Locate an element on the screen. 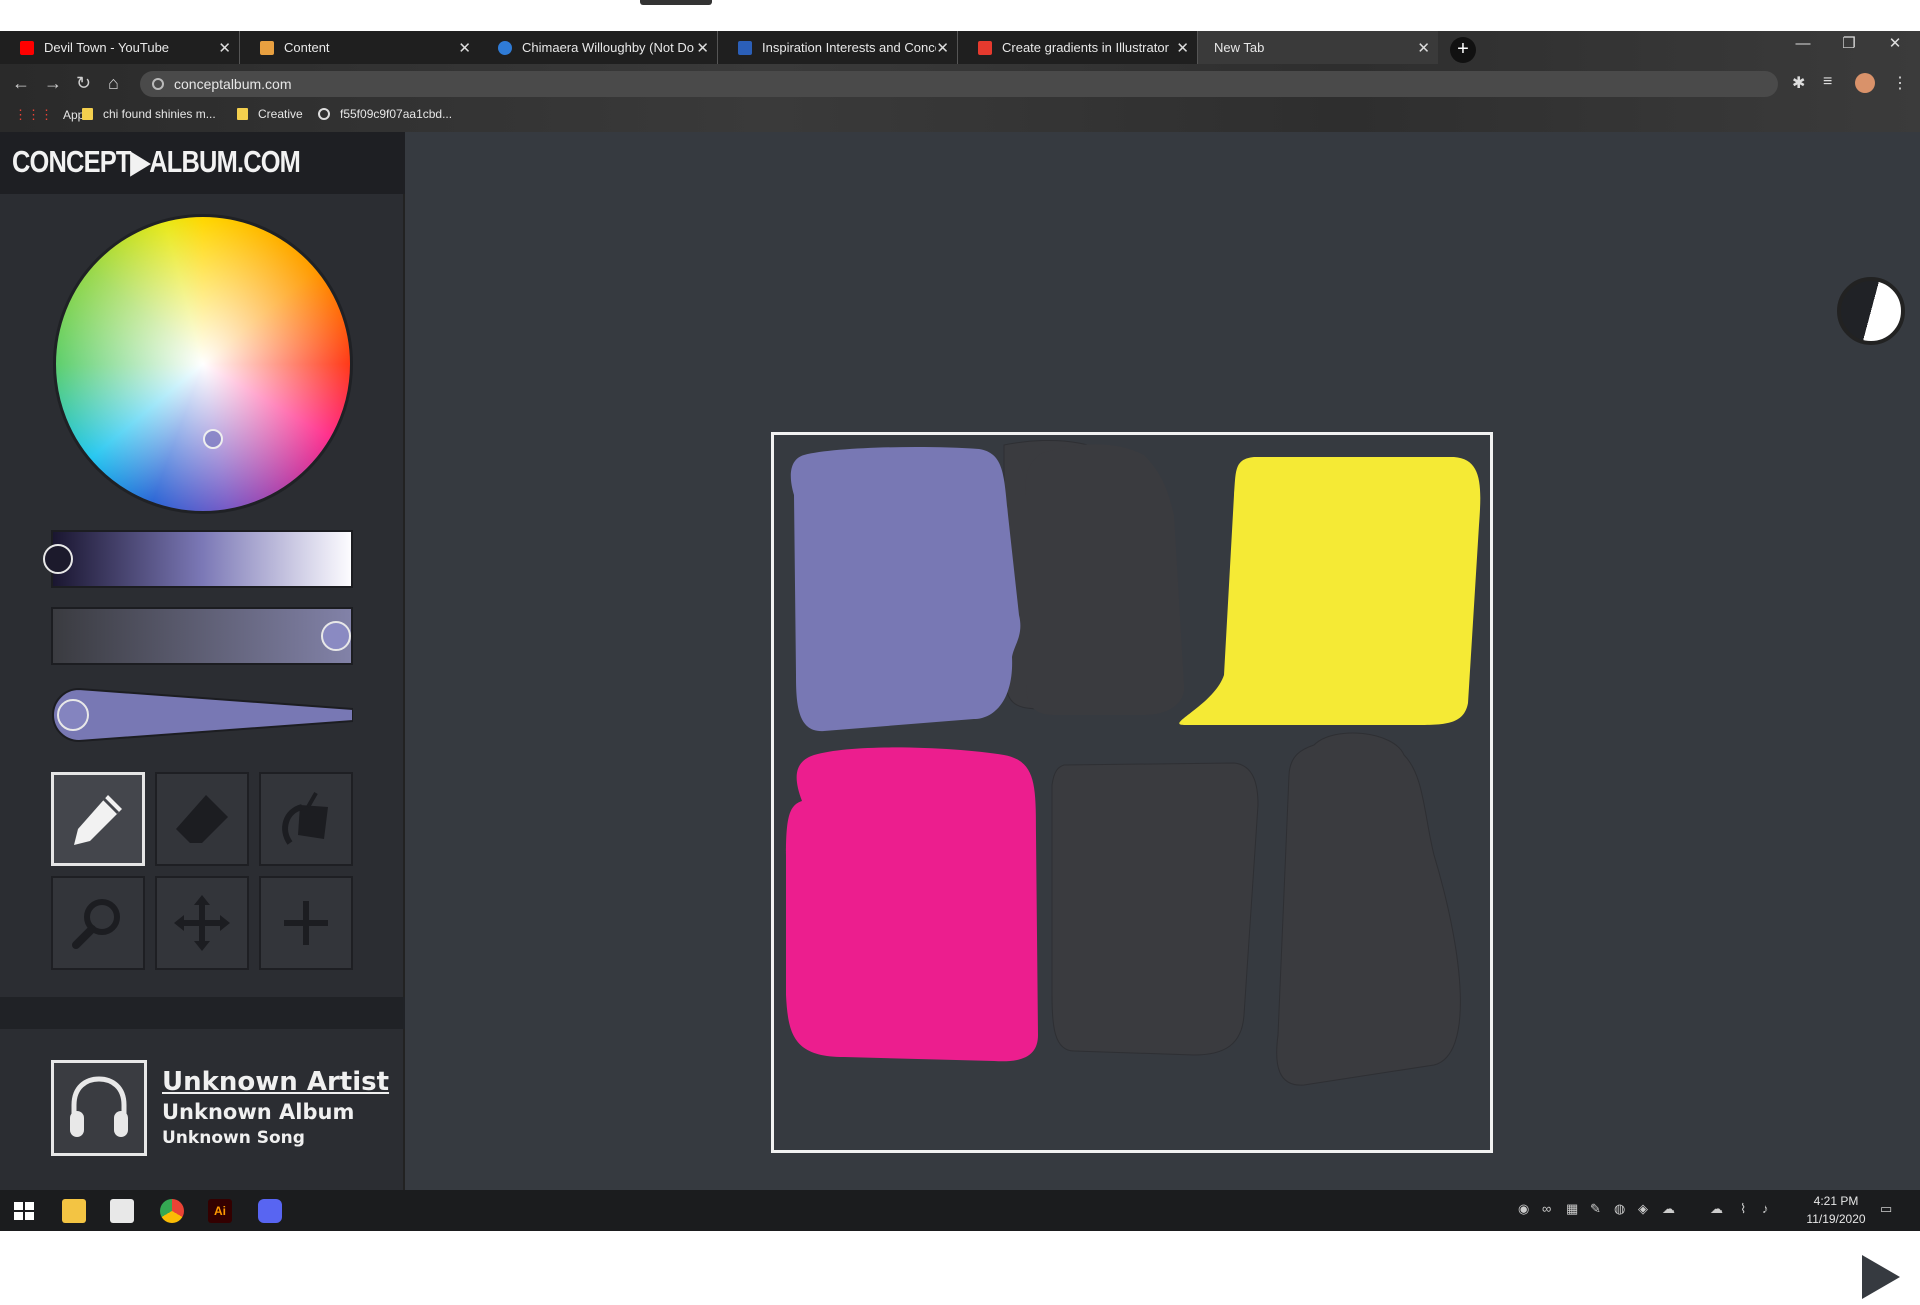  tab-onedrive: Chimaera Willoughby (Not Done ✕ is located at coordinates (598, 47).